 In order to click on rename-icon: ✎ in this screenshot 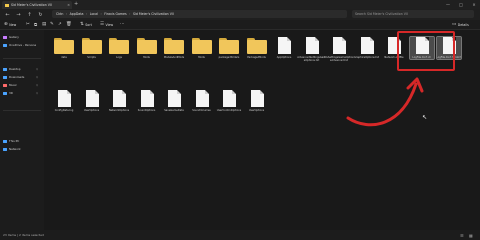, I will do `click(52, 24)`.